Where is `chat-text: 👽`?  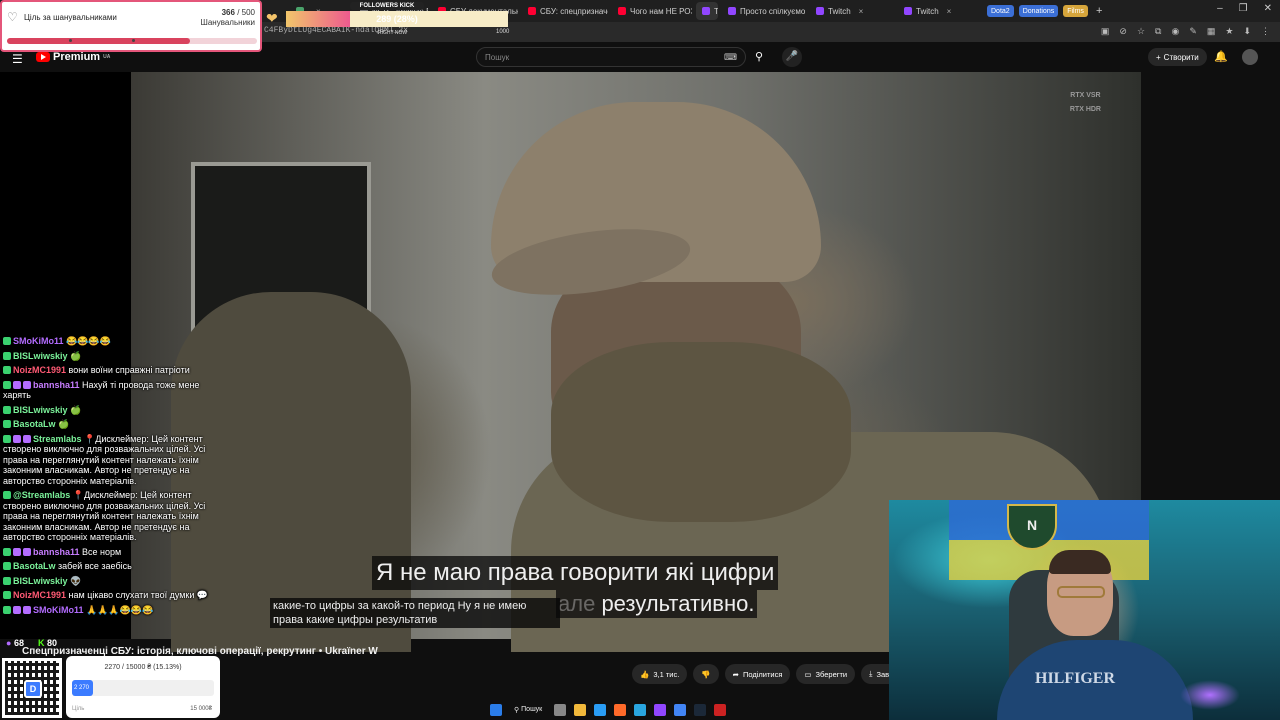
chat-text: 👽 is located at coordinates (76, 580).